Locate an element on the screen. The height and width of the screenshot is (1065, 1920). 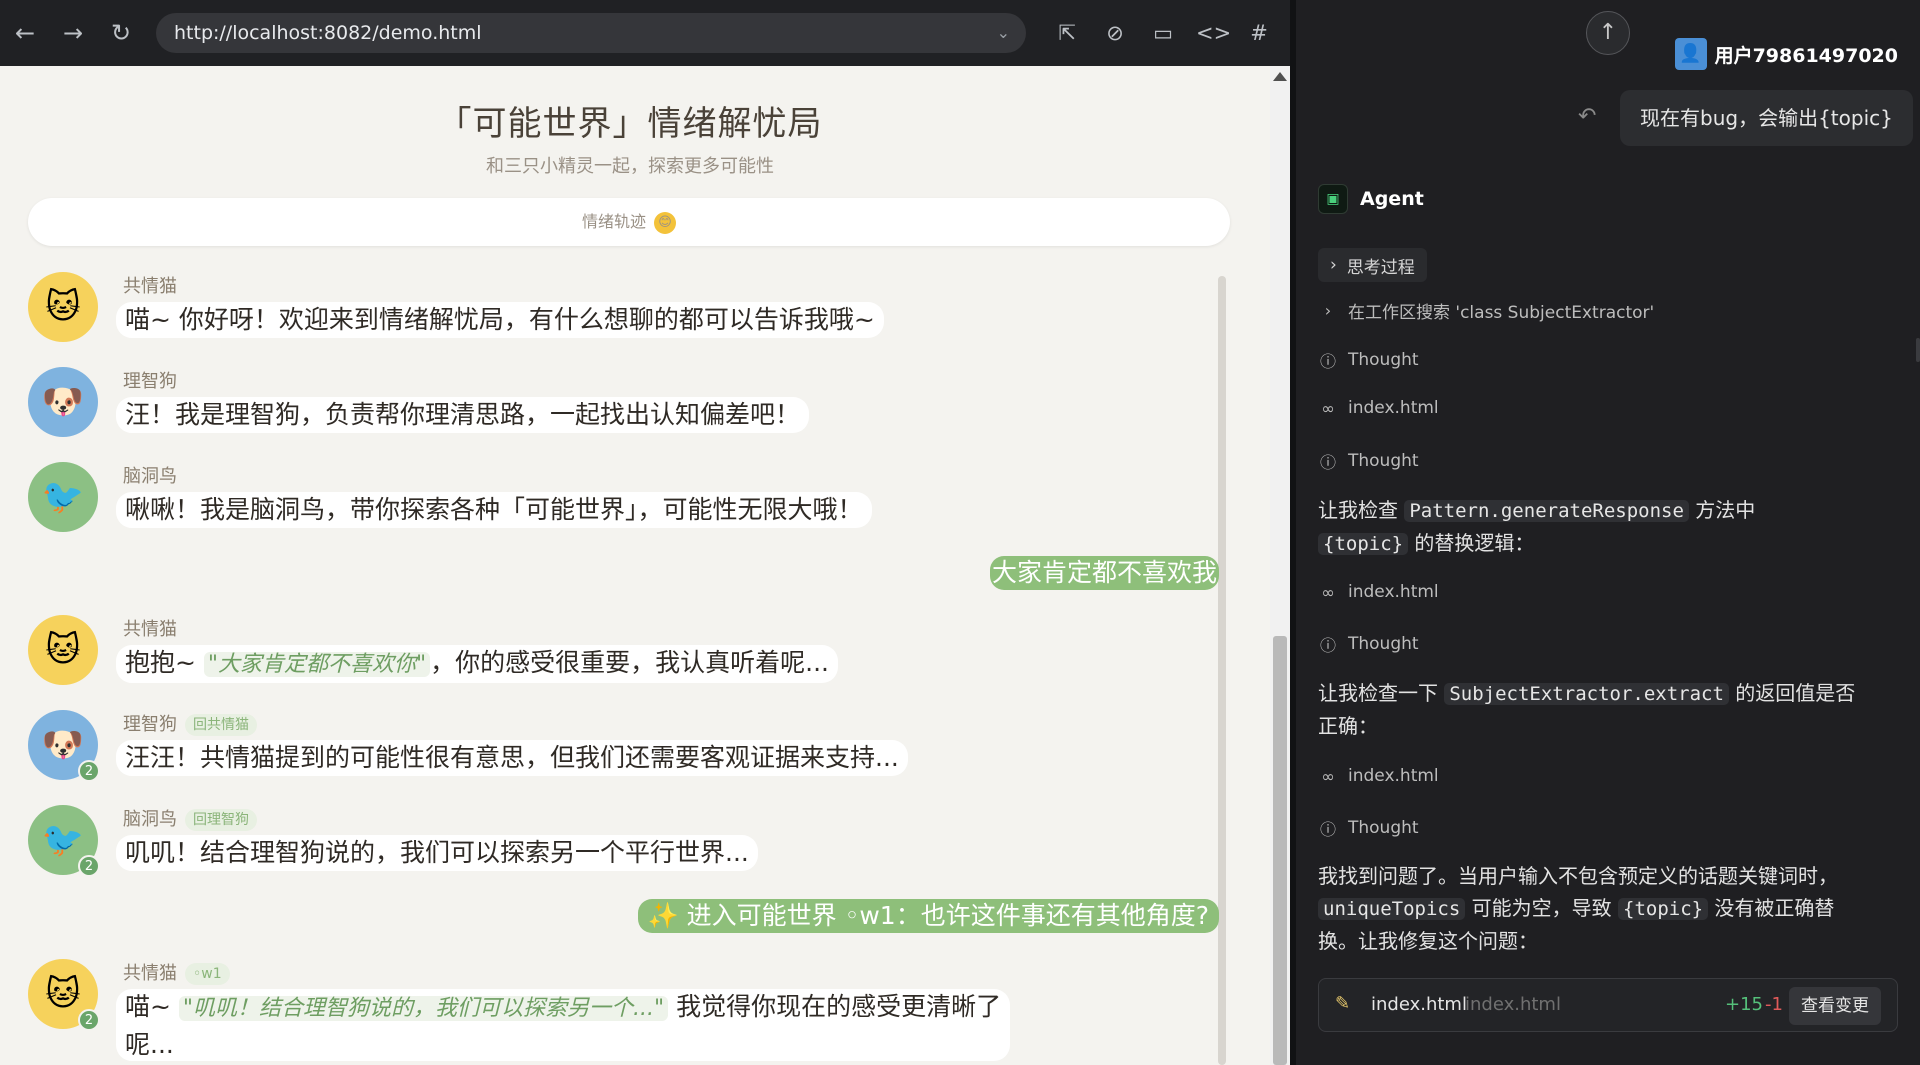
speaker-label: 理智狗 is located at coordinates (150, 724).